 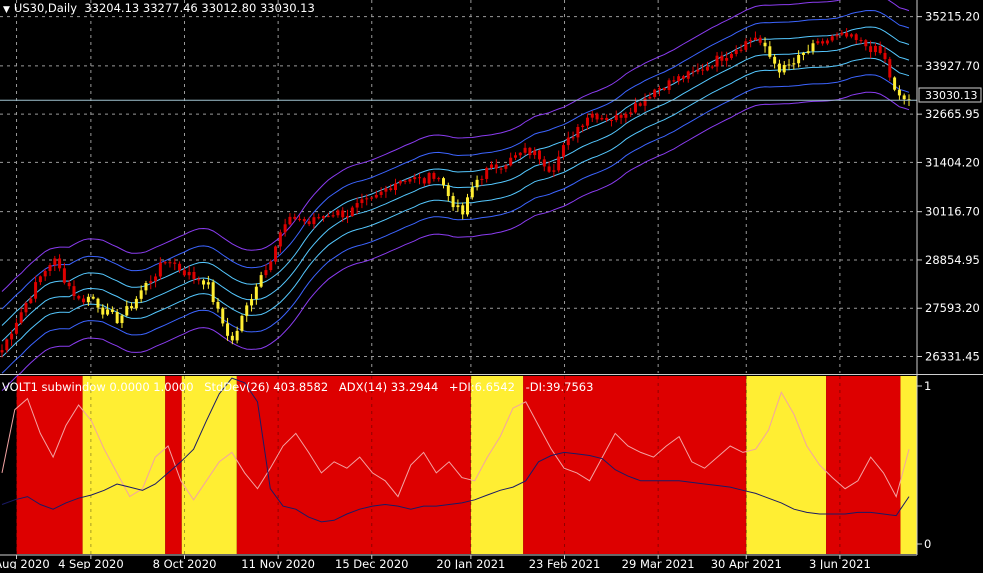 I want to click on ohlc-low: 33012.80, so click(x=229, y=8).